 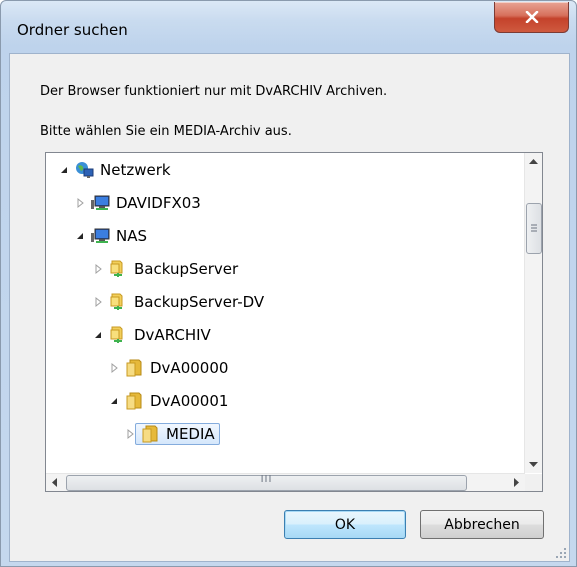 I want to click on tree-item-dvarchiv: DvARCHIV, so click(x=151, y=335).